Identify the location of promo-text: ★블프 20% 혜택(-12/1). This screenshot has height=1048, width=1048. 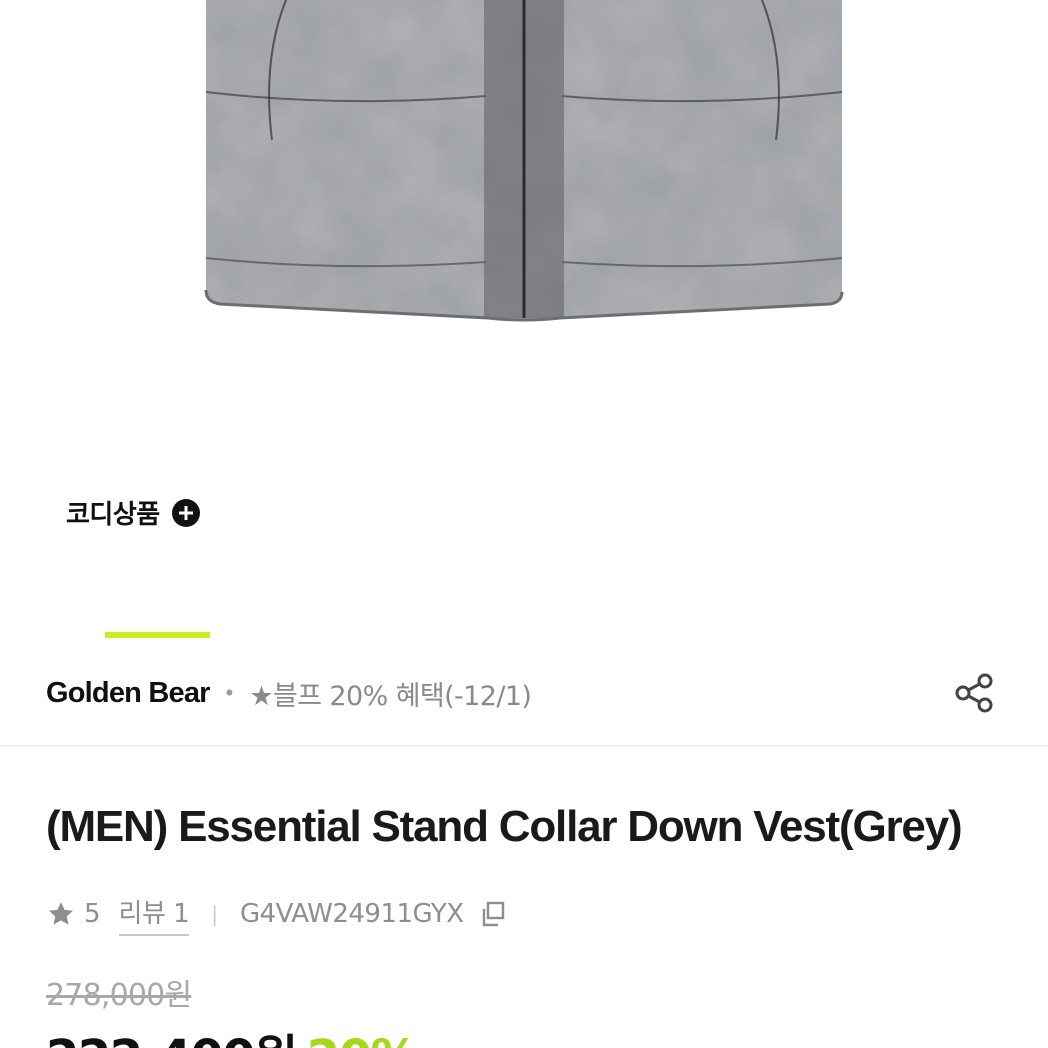
(390, 696).